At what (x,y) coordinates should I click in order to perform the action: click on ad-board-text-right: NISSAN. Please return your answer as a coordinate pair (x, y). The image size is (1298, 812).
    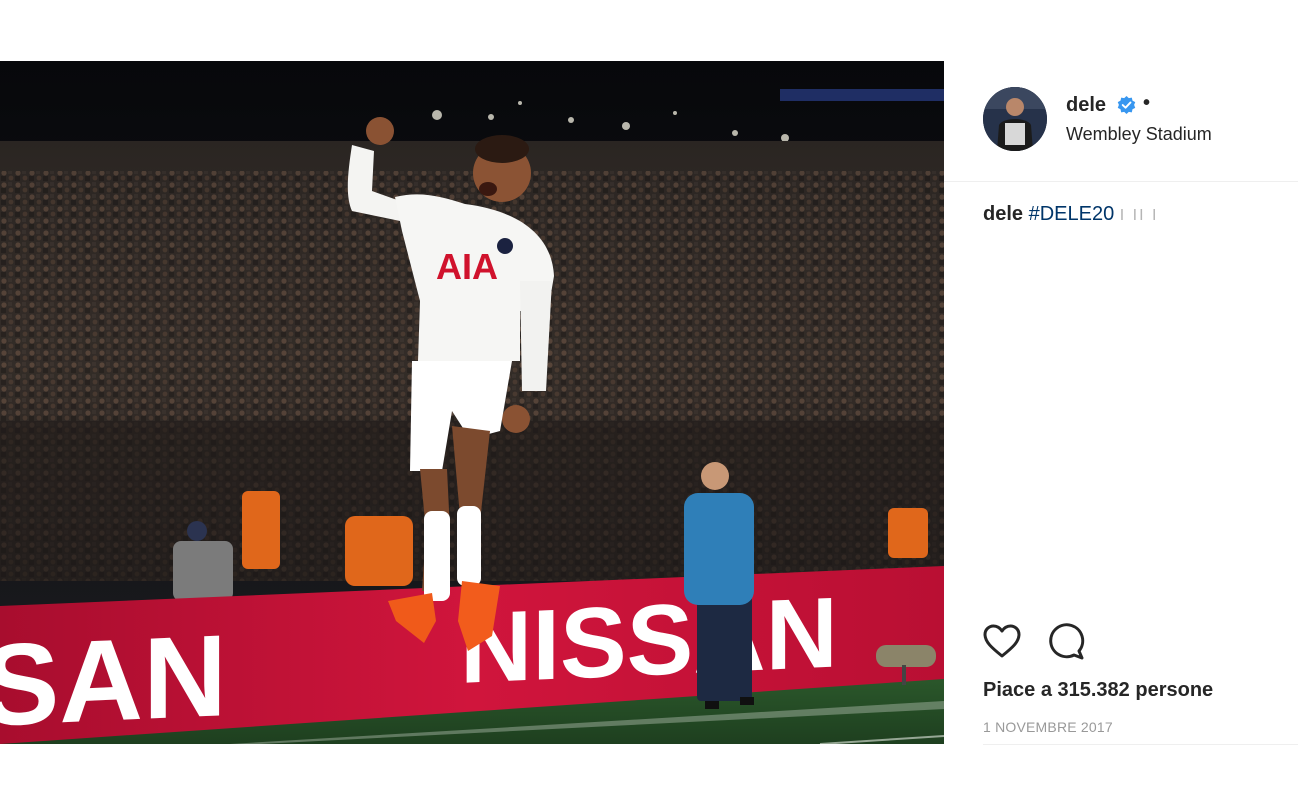
    Looking at the image, I should click on (649, 640).